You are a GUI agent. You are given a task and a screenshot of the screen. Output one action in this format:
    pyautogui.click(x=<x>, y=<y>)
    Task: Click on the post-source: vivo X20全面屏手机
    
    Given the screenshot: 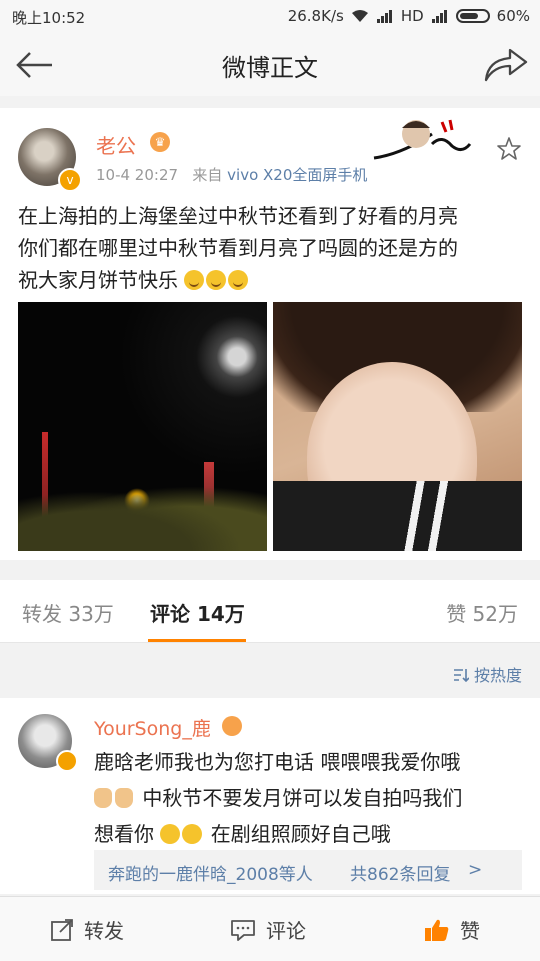 What is the action you would take?
    pyautogui.click(x=297, y=175)
    